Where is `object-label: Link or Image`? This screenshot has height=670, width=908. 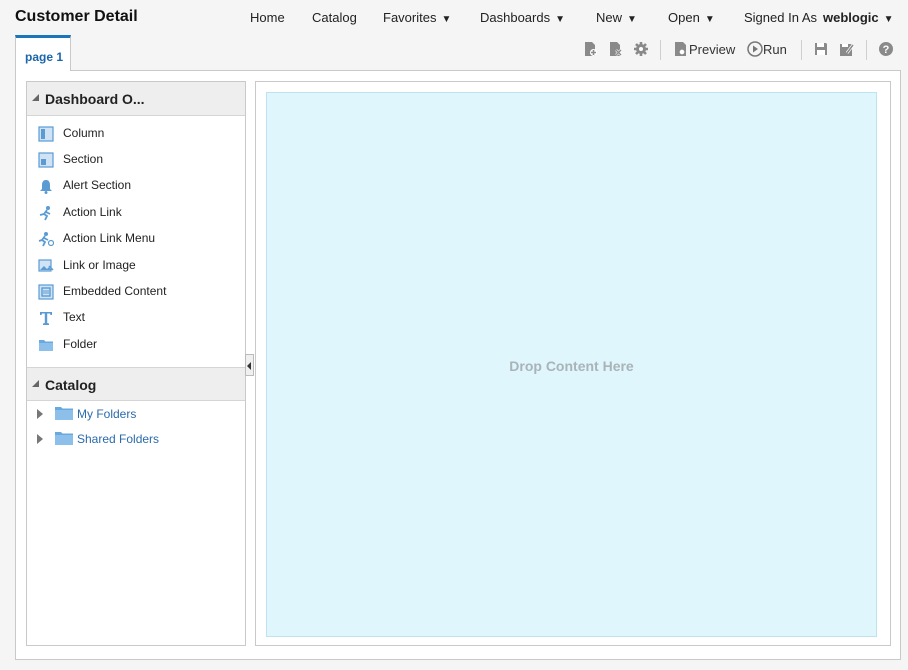 object-label: Link or Image is located at coordinates (99, 265).